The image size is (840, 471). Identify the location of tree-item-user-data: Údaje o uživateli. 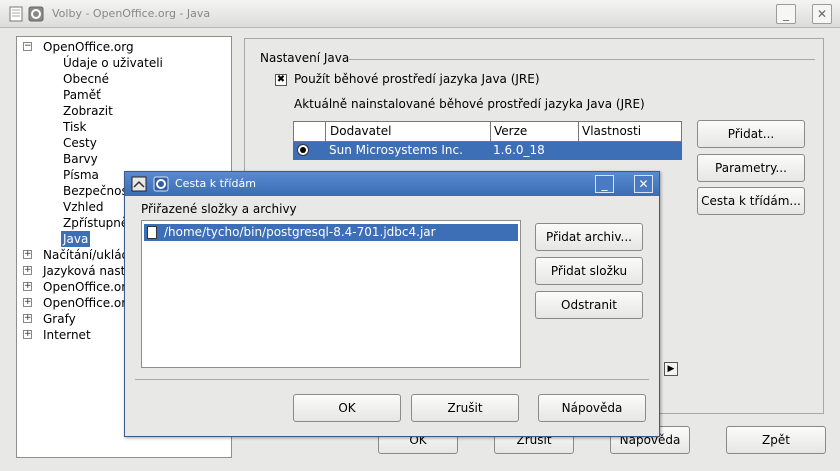
(113, 63).